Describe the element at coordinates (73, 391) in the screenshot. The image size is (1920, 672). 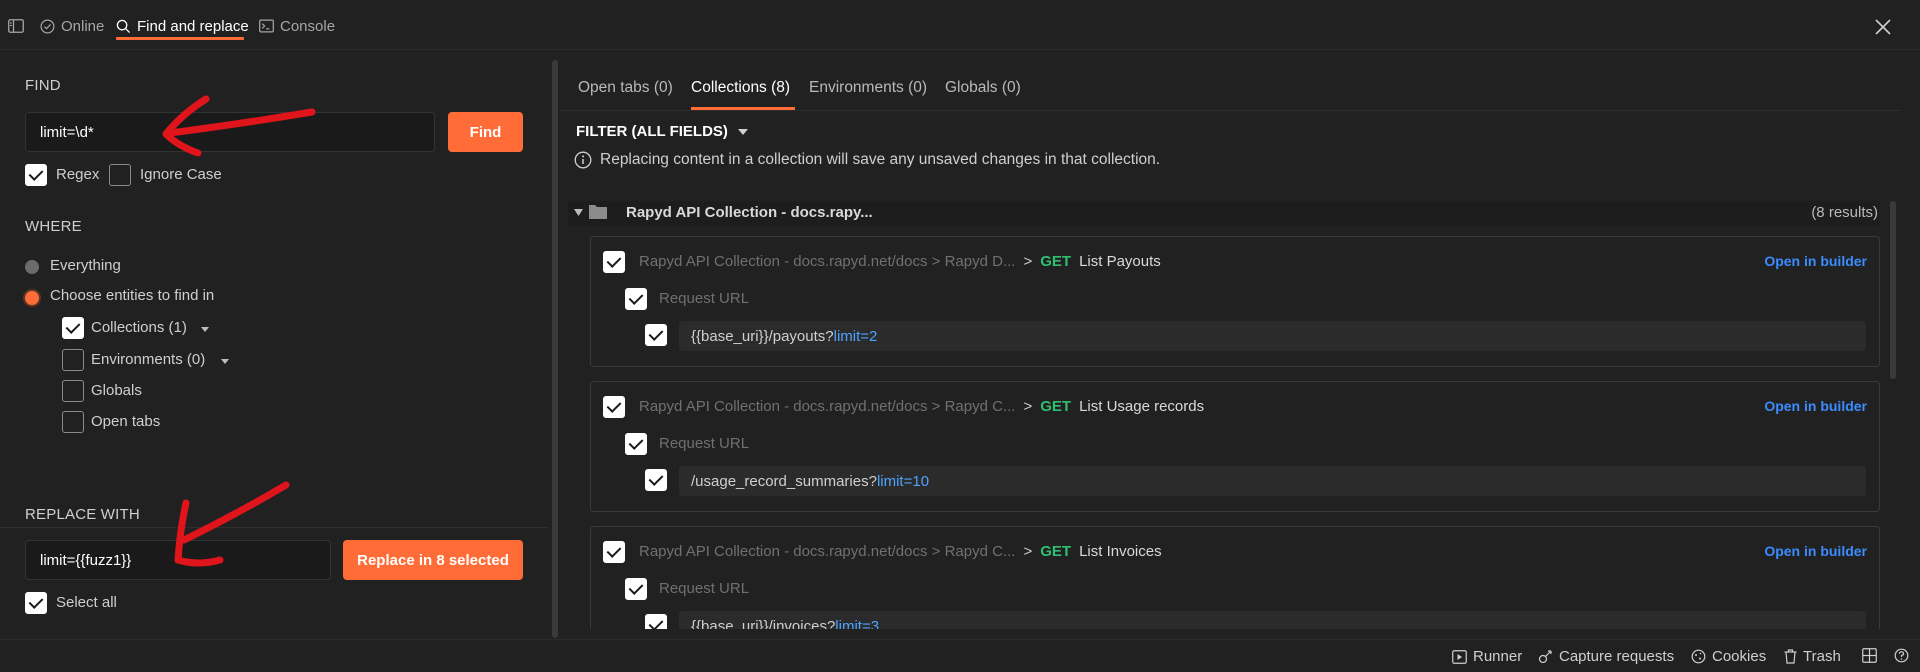
I see `globals-checkbox` at that location.